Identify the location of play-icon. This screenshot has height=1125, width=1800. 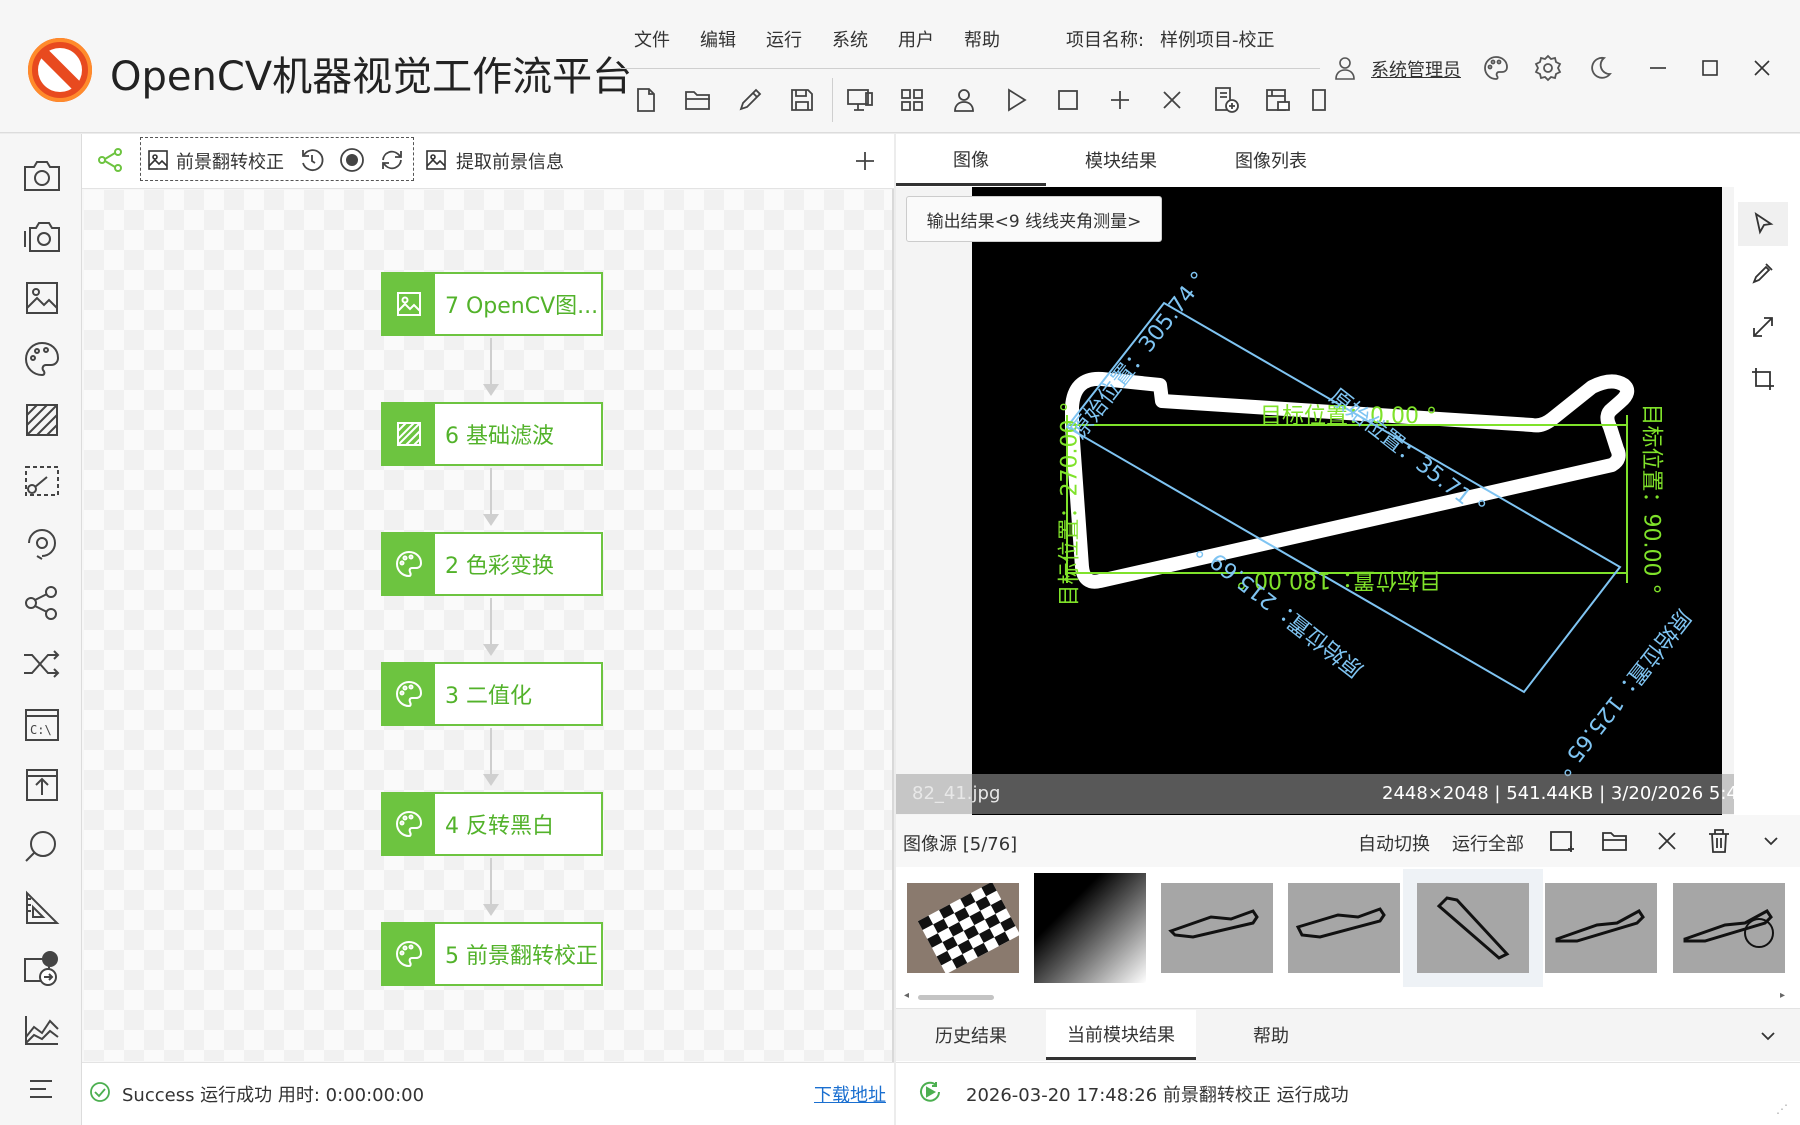
(1016, 100).